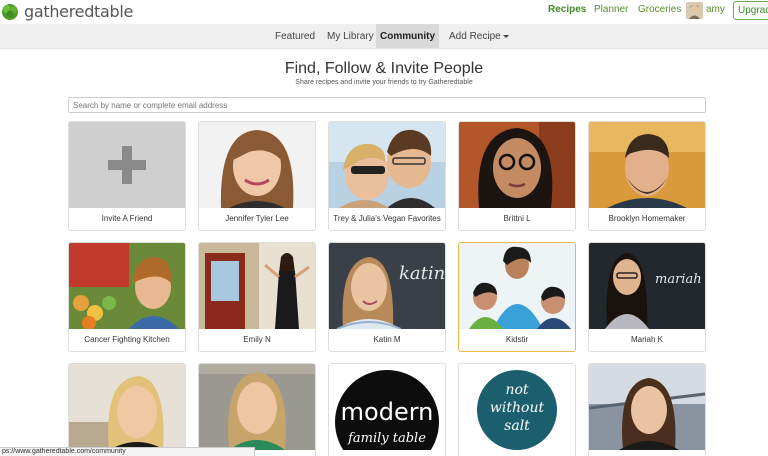 Image resolution: width=768 pixels, height=456 pixels. I want to click on brand-logo-line2: without, so click(517, 408).